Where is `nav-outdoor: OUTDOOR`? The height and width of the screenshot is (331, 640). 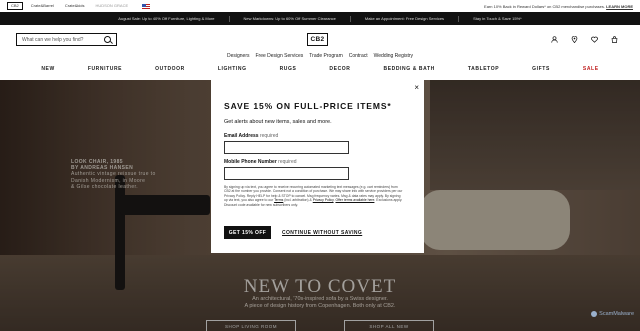
nav-outdoor: OUTDOOR is located at coordinates (170, 69).